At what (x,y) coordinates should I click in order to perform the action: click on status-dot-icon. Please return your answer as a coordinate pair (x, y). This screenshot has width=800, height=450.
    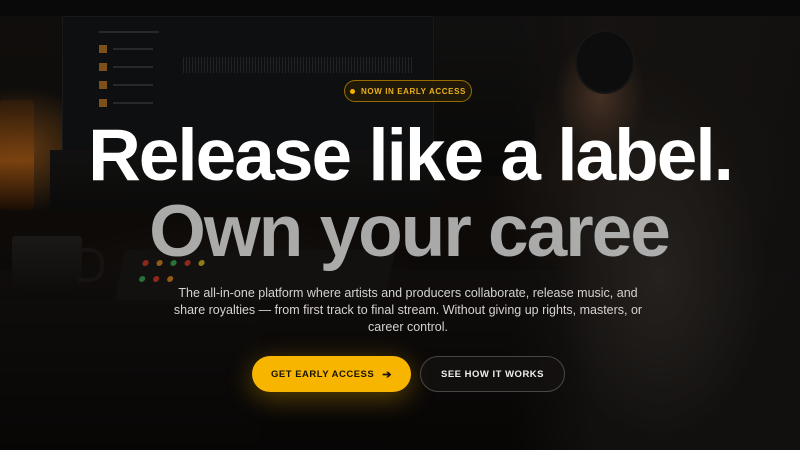
    Looking at the image, I should click on (353, 91).